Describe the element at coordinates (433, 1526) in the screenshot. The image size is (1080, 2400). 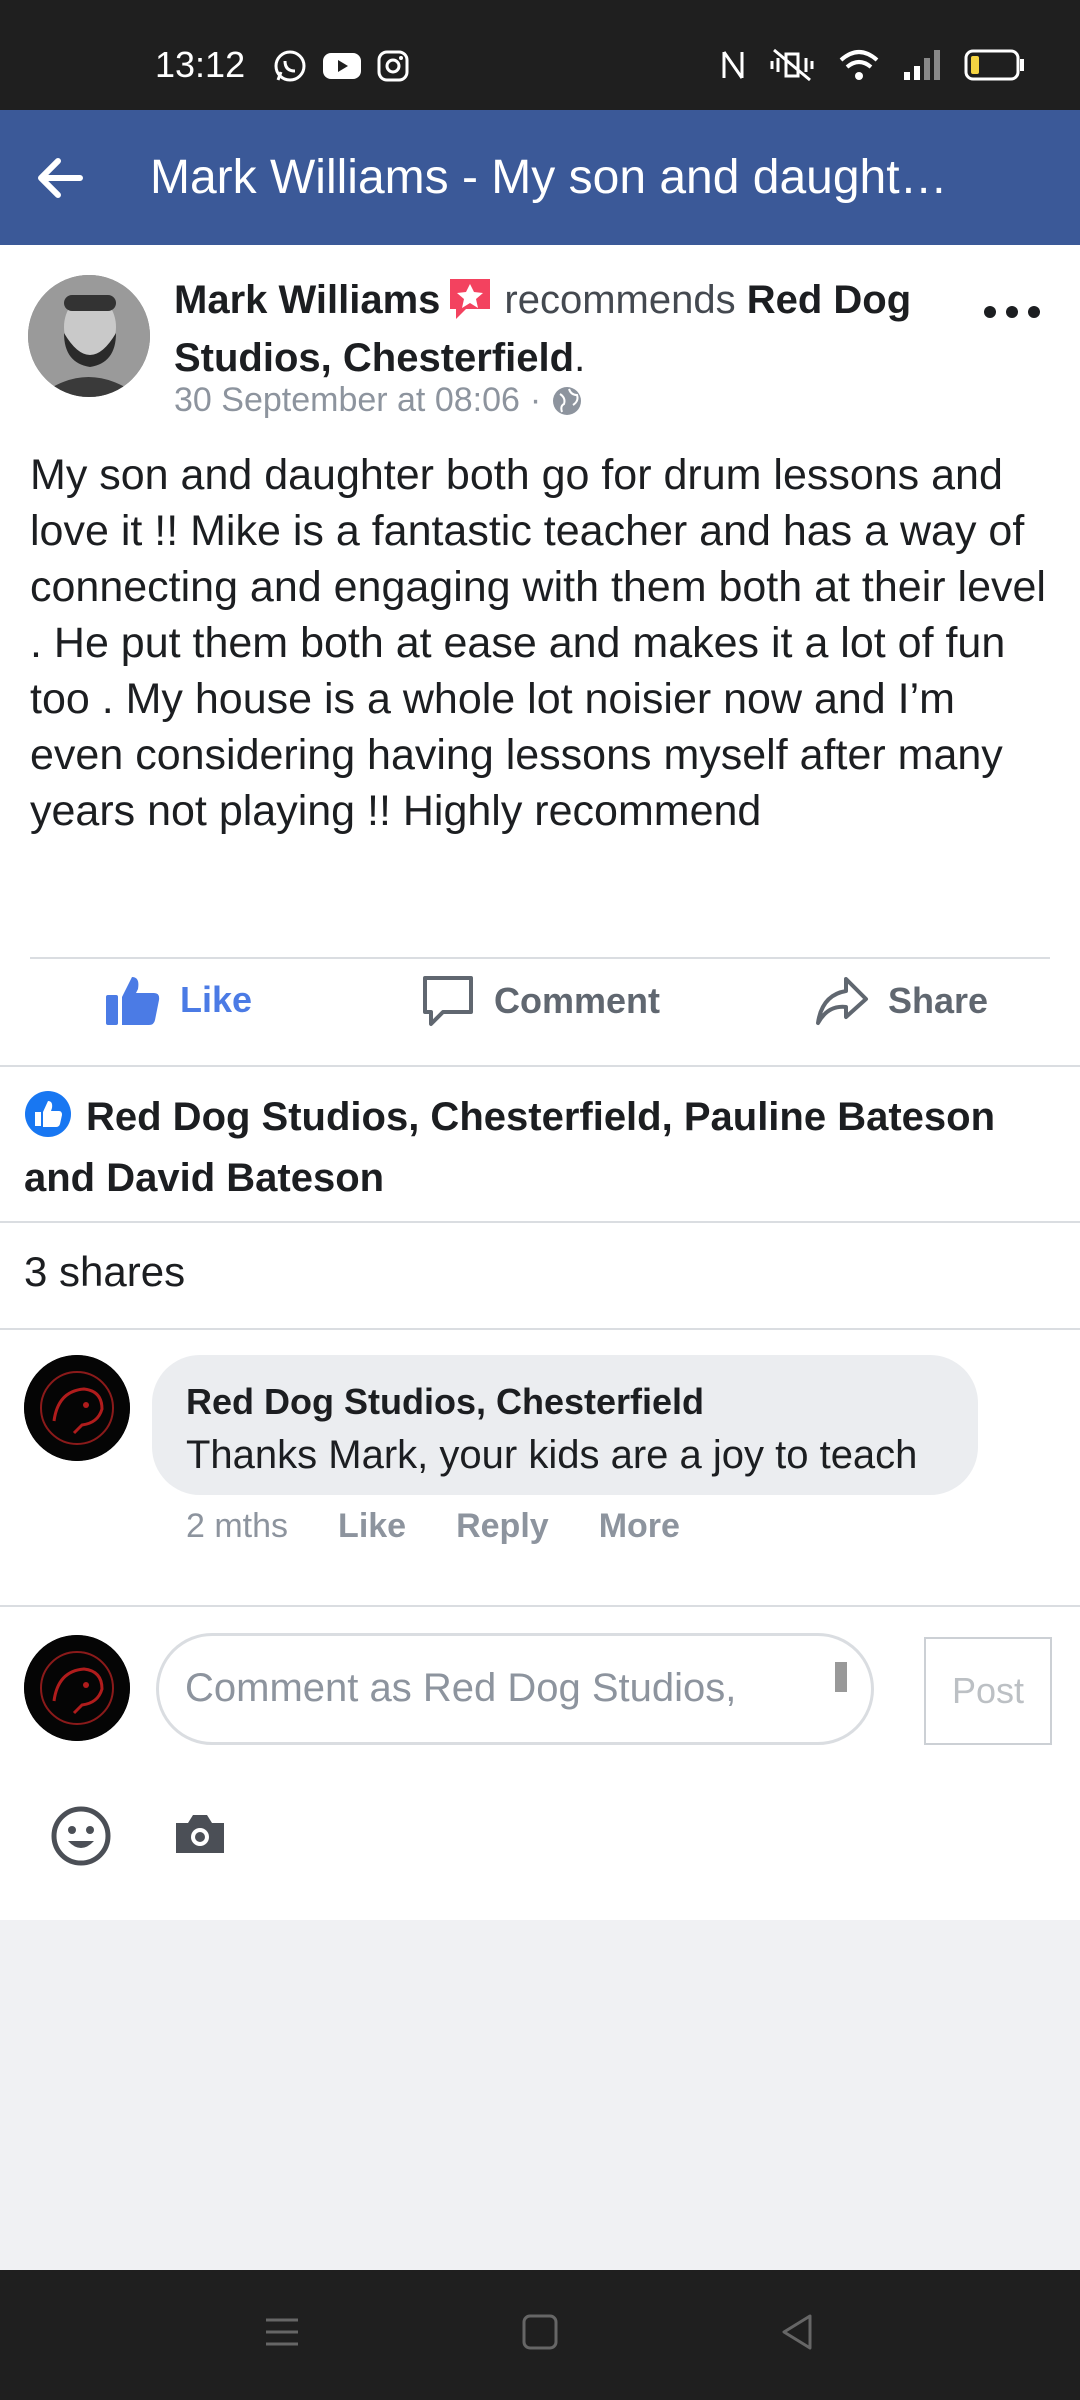
I see `comment-actions: 2 mths Like Reply More` at that location.